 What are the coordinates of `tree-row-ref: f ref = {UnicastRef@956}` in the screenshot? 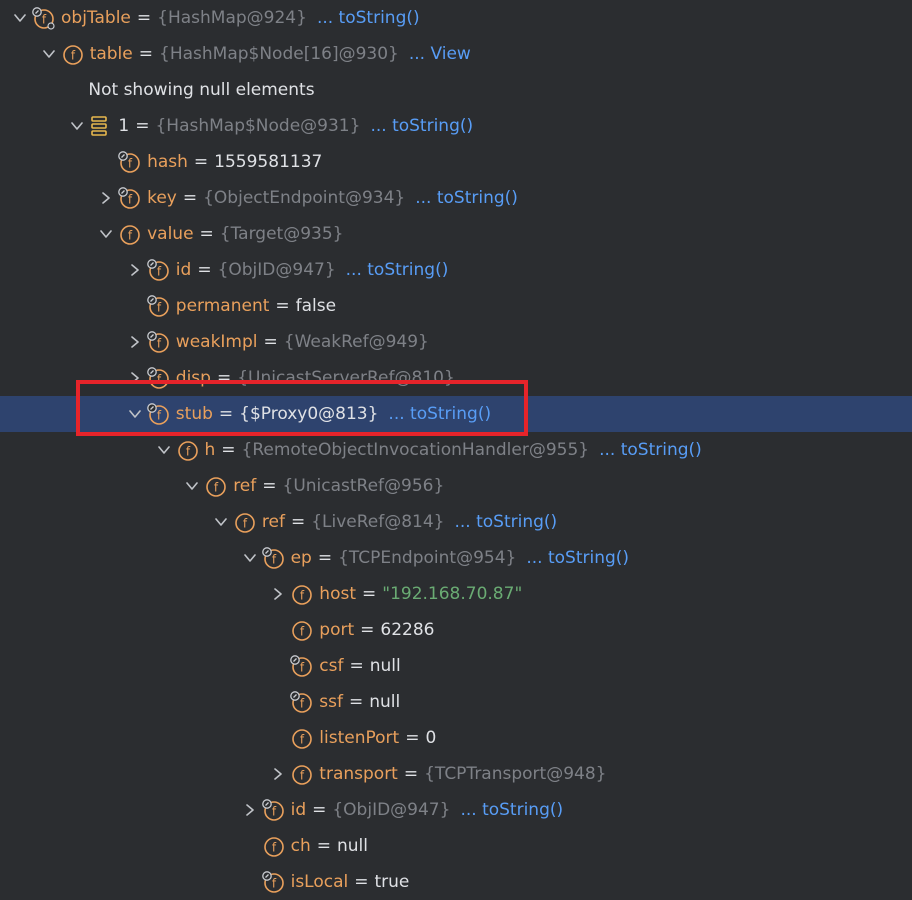 It's located at (456, 486).